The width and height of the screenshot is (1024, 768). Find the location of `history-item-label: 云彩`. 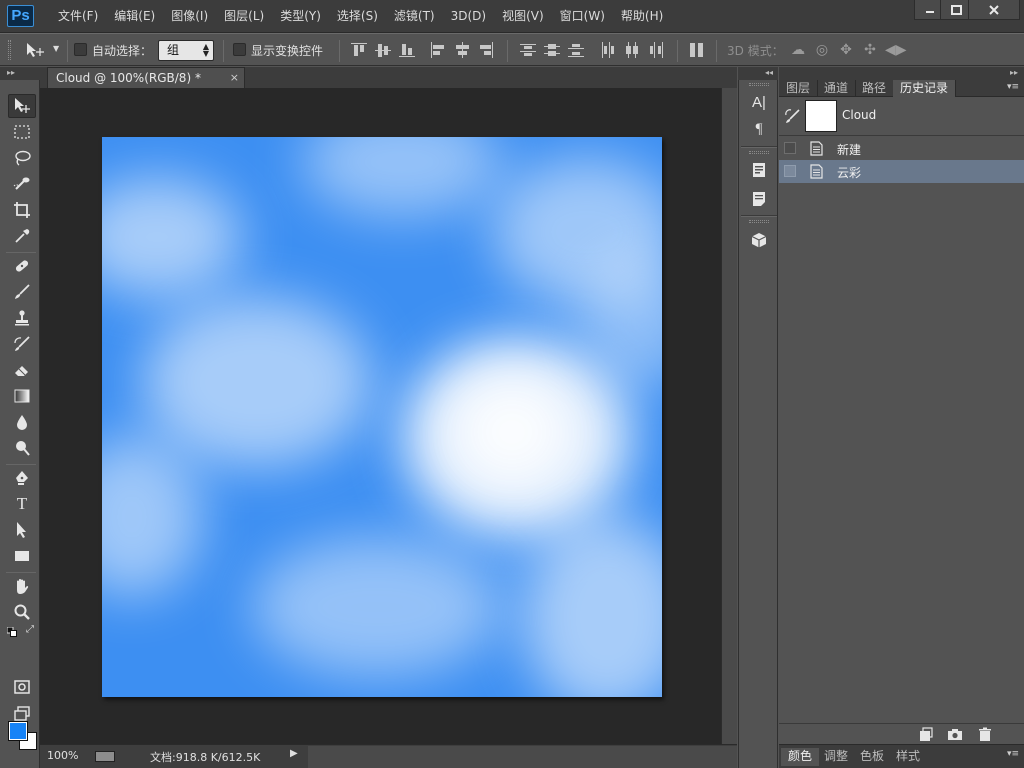

history-item-label: 云彩 is located at coordinates (849, 173).